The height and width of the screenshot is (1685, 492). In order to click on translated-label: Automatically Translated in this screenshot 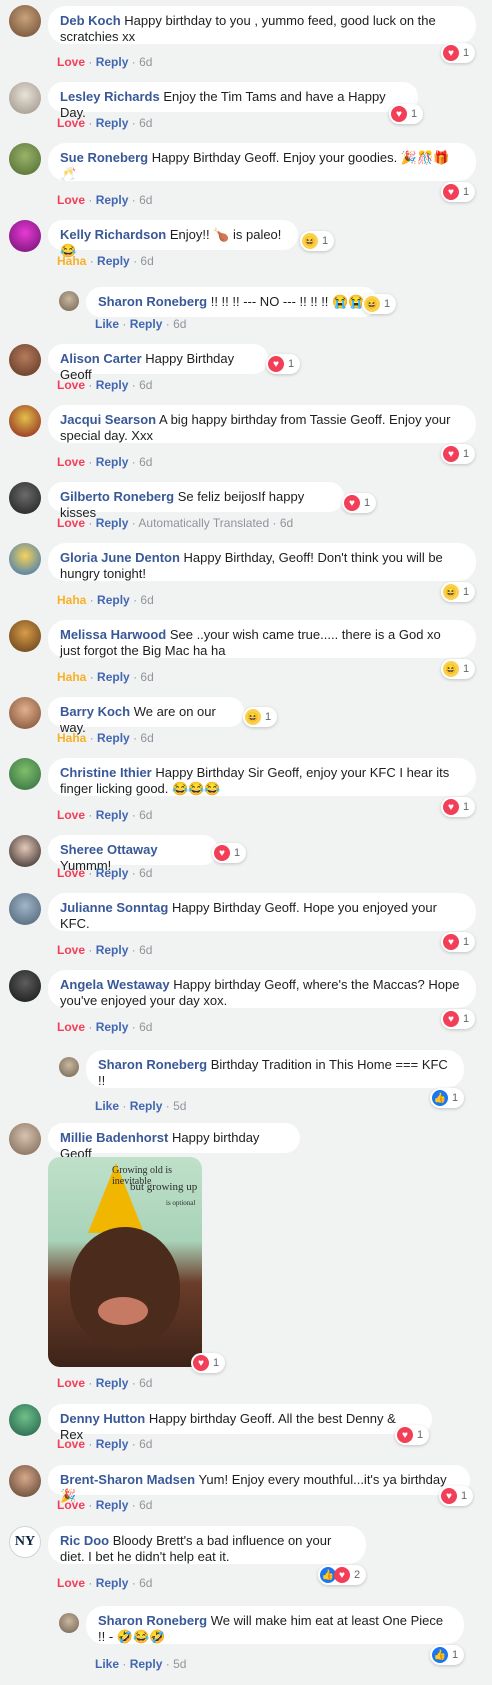, I will do `click(203, 523)`.